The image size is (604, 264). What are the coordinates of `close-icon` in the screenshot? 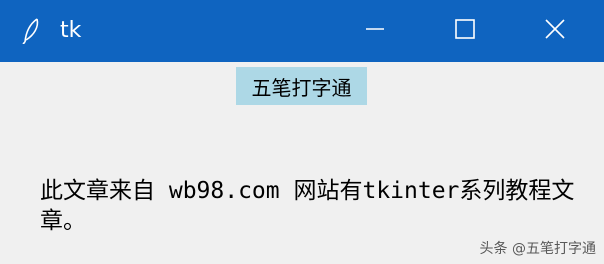 It's located at (555, 31).